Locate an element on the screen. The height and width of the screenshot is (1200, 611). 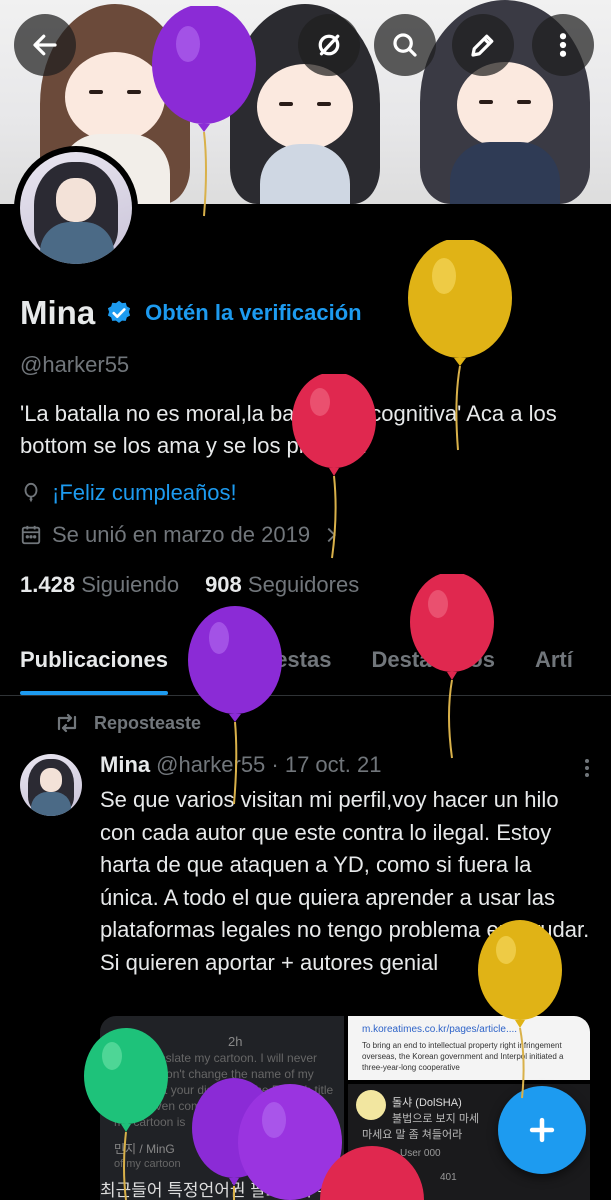
following-label: Siguiendo is located at coordinates (130, 584).